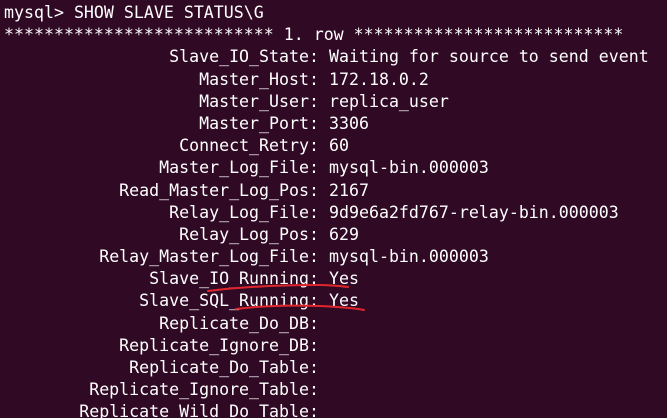 The image size is (667, 418). What do you see at coordinates (489, 57) in the screenshot?
I see `field-value: Waiting for source to send event` at bounding box center [489, 57].